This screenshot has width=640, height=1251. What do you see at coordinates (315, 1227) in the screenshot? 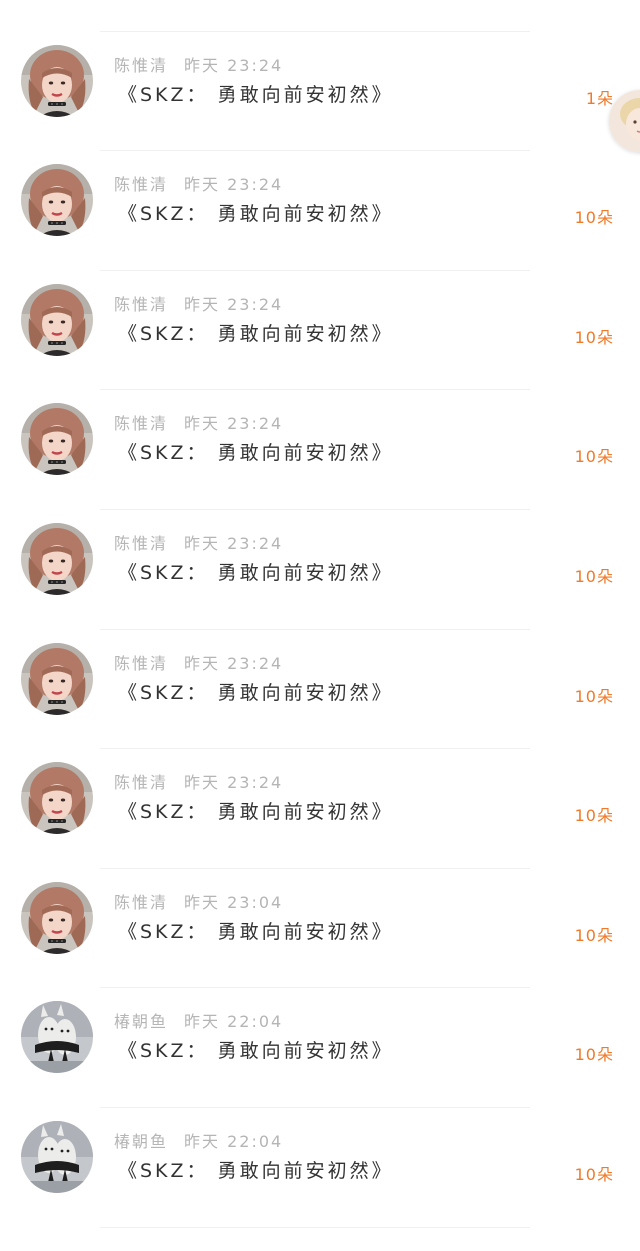
I see `row-divider` at bounding box center [315, 1227].